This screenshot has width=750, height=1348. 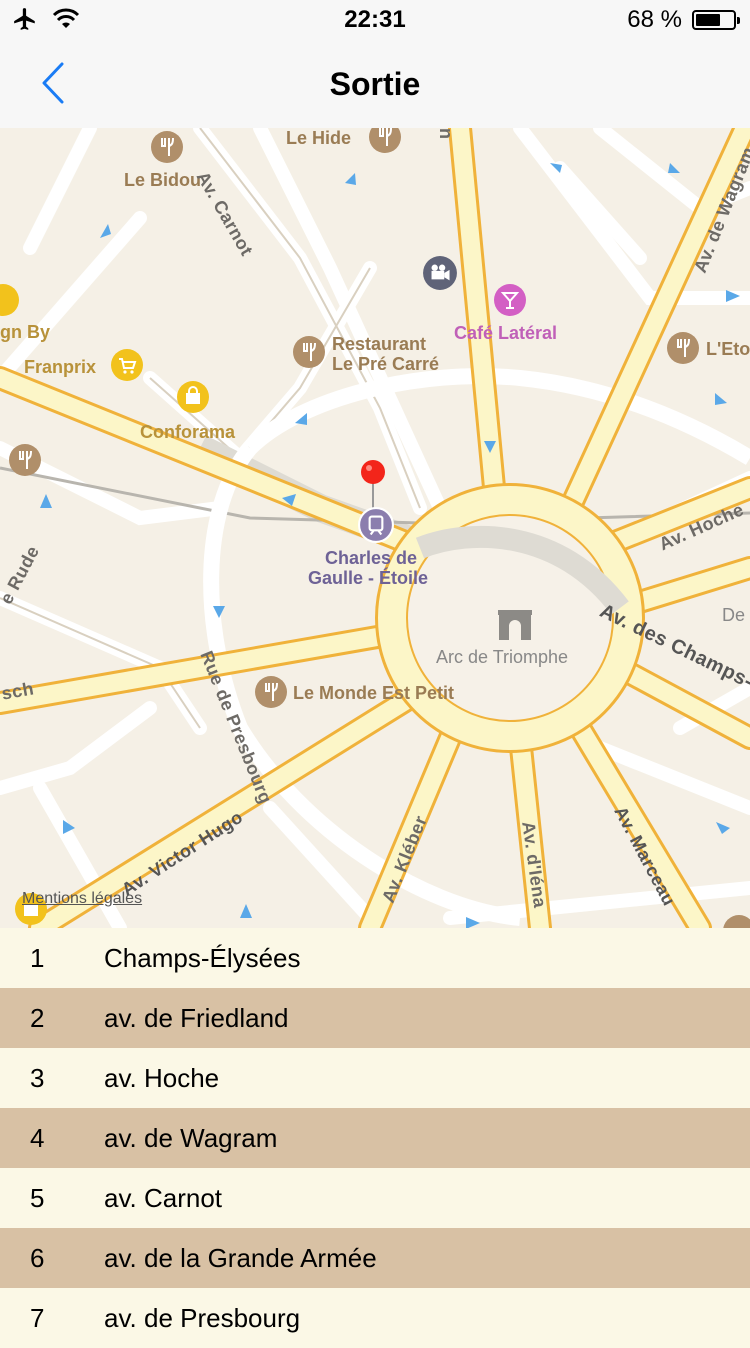 What do you see at coordinates (37, 957) in the screenshot?
I see `exit-number: 1` at bounding box center [37, 957].